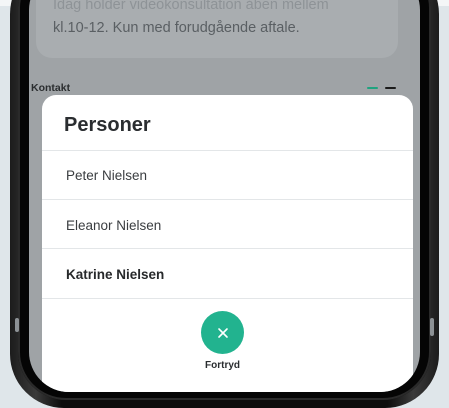  Describe the element at coordinates (106, 175) in the screenshot. I see `person-item: Peter Nielsen` at that location.